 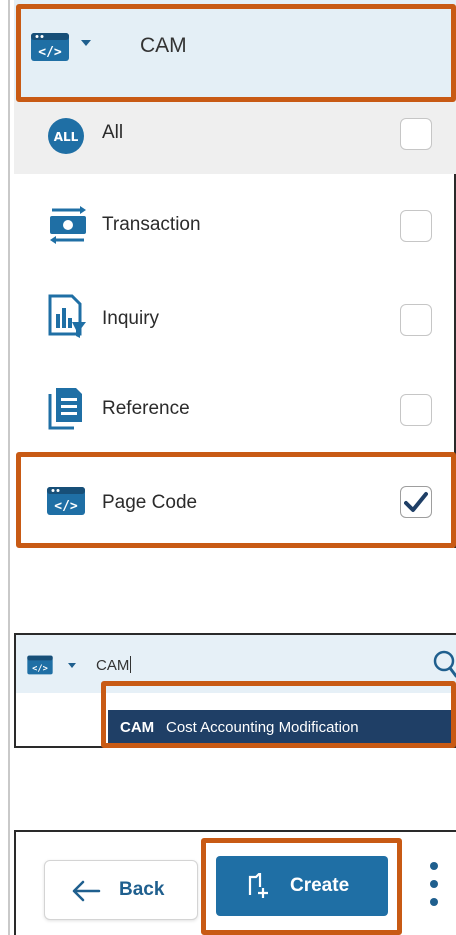 What do you see at coordinates (131, 318) in the screenshot?
I see `menu-item-label: Inquiry` at bounding box center [131, 318].